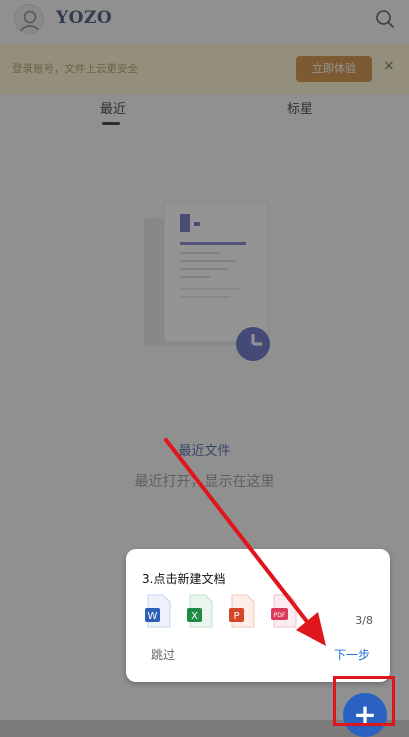 The image size is (409, 737). What do you see at coordinates (242, 611) in the screenshot?
I see `ppt-icon: P` at bounding box center [242, 611].